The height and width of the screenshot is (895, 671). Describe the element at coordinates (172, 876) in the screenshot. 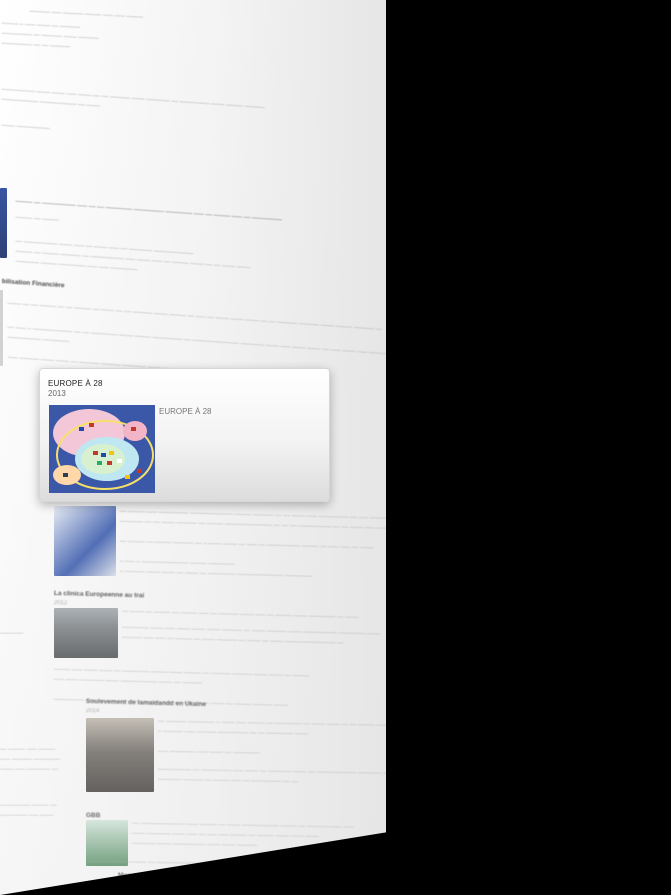

I see `section-heading: Mesures Radicales de Mario Draghi` at that location.